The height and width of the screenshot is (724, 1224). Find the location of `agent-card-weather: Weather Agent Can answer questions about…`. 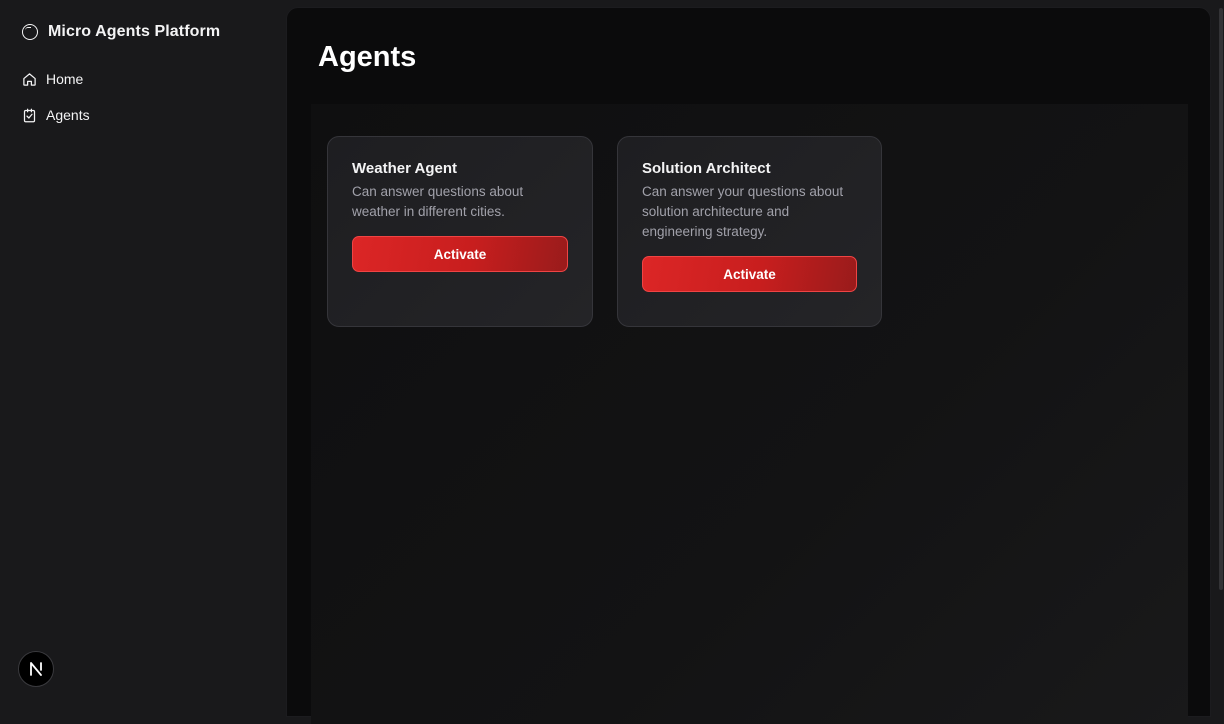

agent-card-weather: Weather Agent Can answer questions about… is located at coordinates (460, 231).